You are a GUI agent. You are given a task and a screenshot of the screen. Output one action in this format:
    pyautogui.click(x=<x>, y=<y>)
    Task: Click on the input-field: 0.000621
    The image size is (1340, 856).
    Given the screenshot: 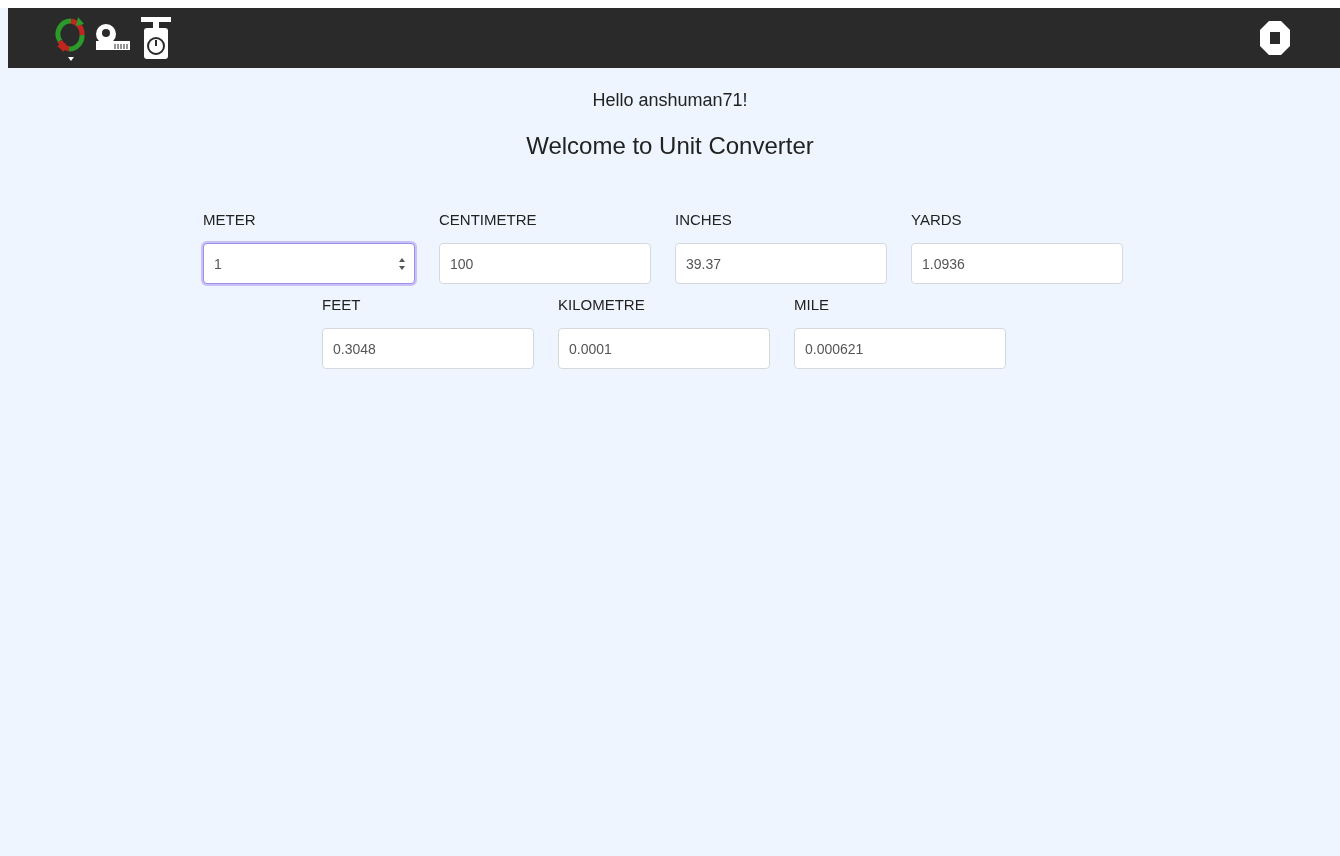 What is the action you would take?
    pyautogui.click(x=900, y=348)
    